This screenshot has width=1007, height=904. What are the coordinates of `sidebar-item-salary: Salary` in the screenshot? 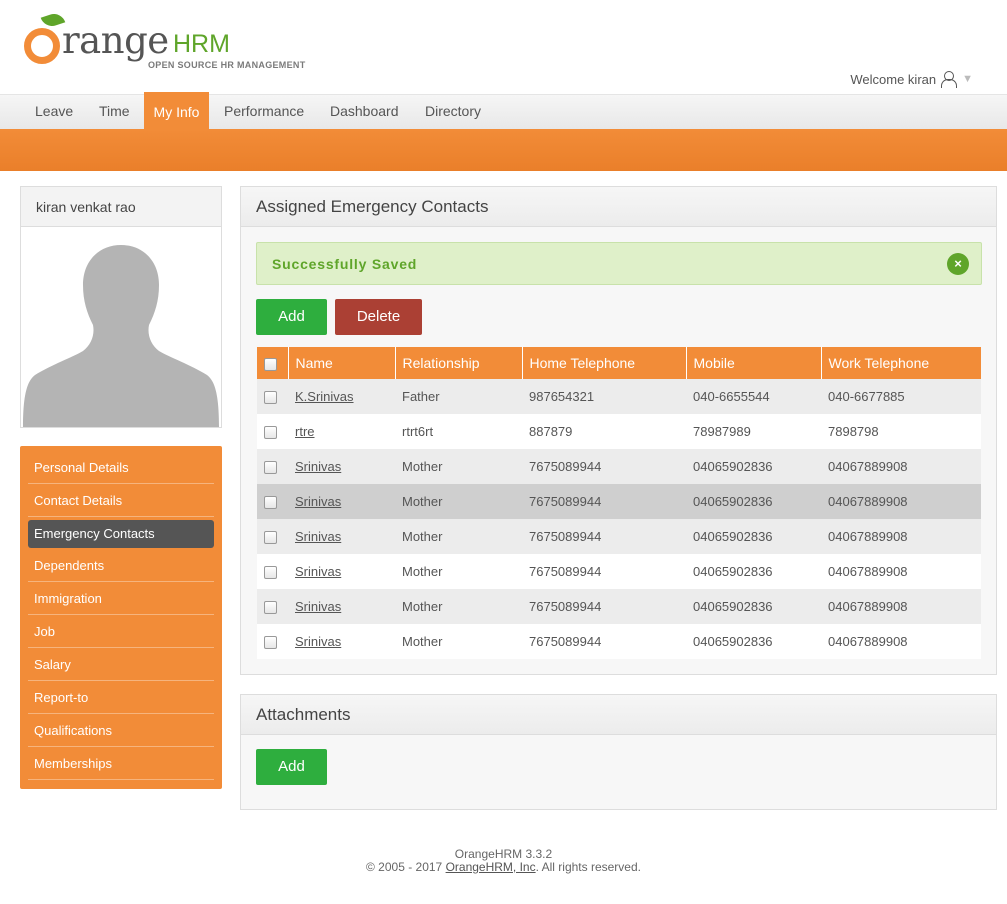 It's located at (121, 664).